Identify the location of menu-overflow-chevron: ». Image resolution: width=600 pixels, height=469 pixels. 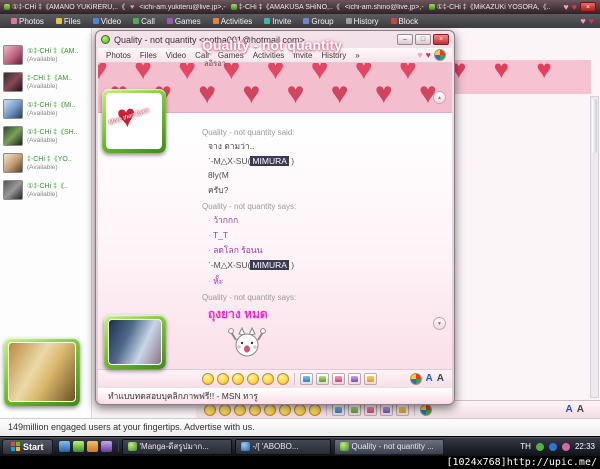
(357, 55).